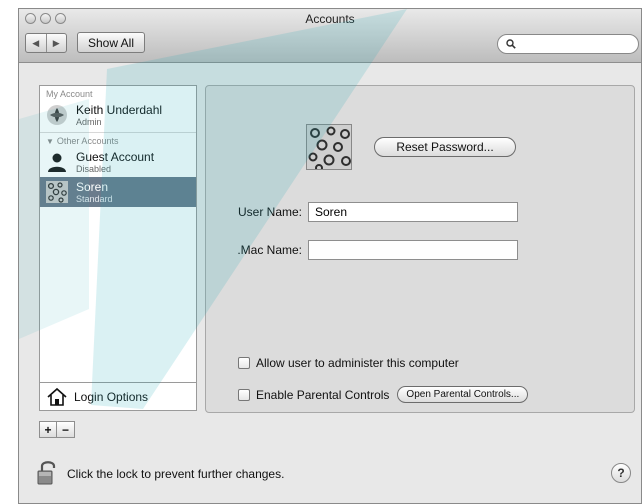 Image resolution: width=642 pixels, height=504 pixels. What do you see at coordinates (119, 109) in the screenshot?
I see `account-name: Keith Underdahl` at bounding box center [119, 109].